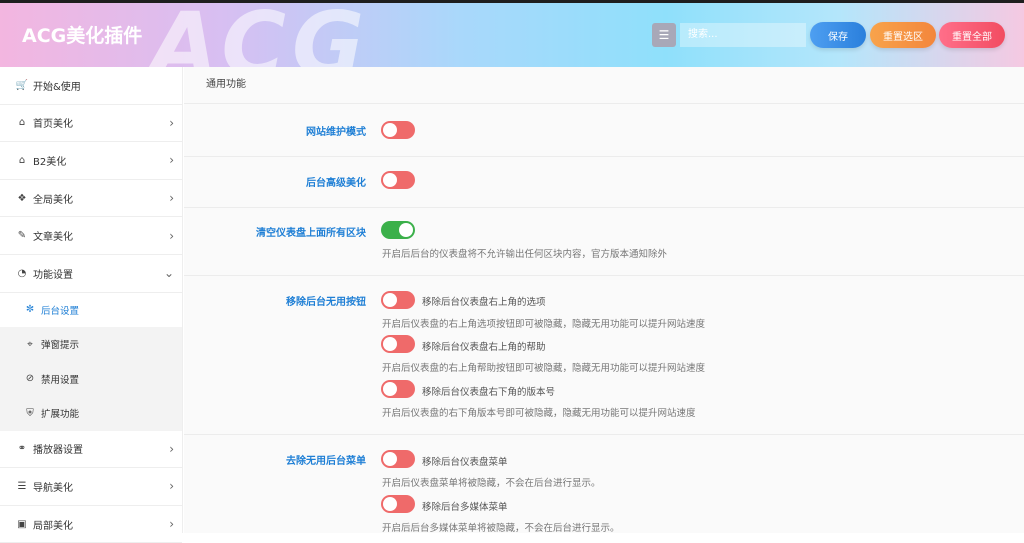  I want to click on sidebar-subitem-label: 扩展功能, so click(60, 415).